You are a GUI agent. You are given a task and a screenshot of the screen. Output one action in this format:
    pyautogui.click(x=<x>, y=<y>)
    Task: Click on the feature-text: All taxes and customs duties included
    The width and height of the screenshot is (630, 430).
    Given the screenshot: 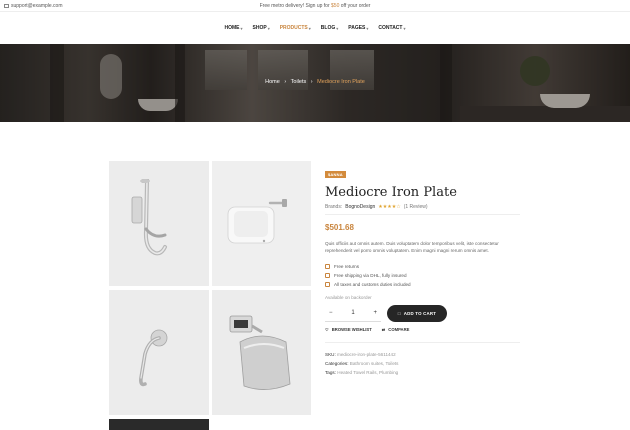 What is the action you would take?
    pyautogui.click(x=372, y=284)
    